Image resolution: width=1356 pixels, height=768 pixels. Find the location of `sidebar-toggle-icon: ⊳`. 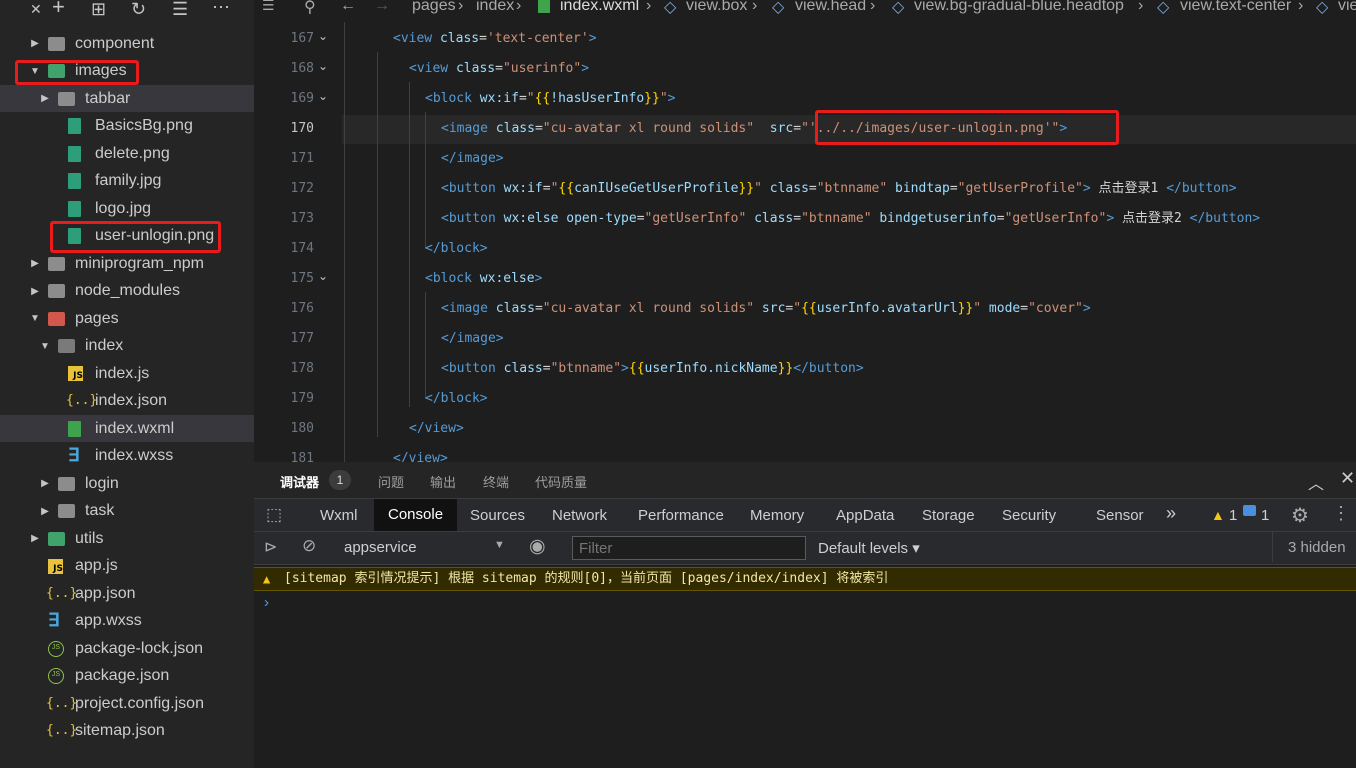

sidebar-toggle-icon: ⊳ is located at coordinates (270, 547).